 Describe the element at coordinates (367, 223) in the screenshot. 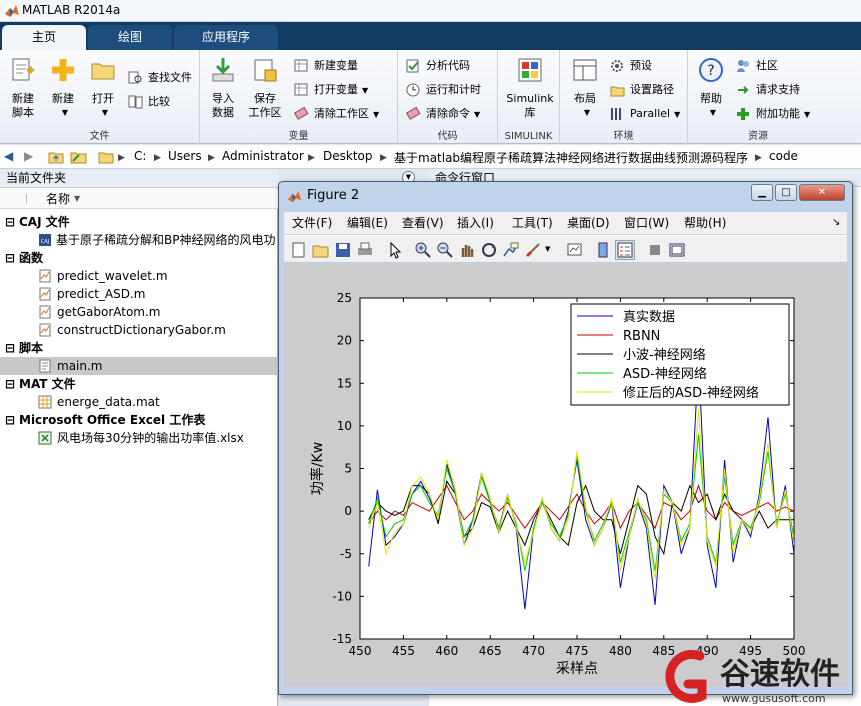

I see `menu-edit: 编辑(E)` at that location.